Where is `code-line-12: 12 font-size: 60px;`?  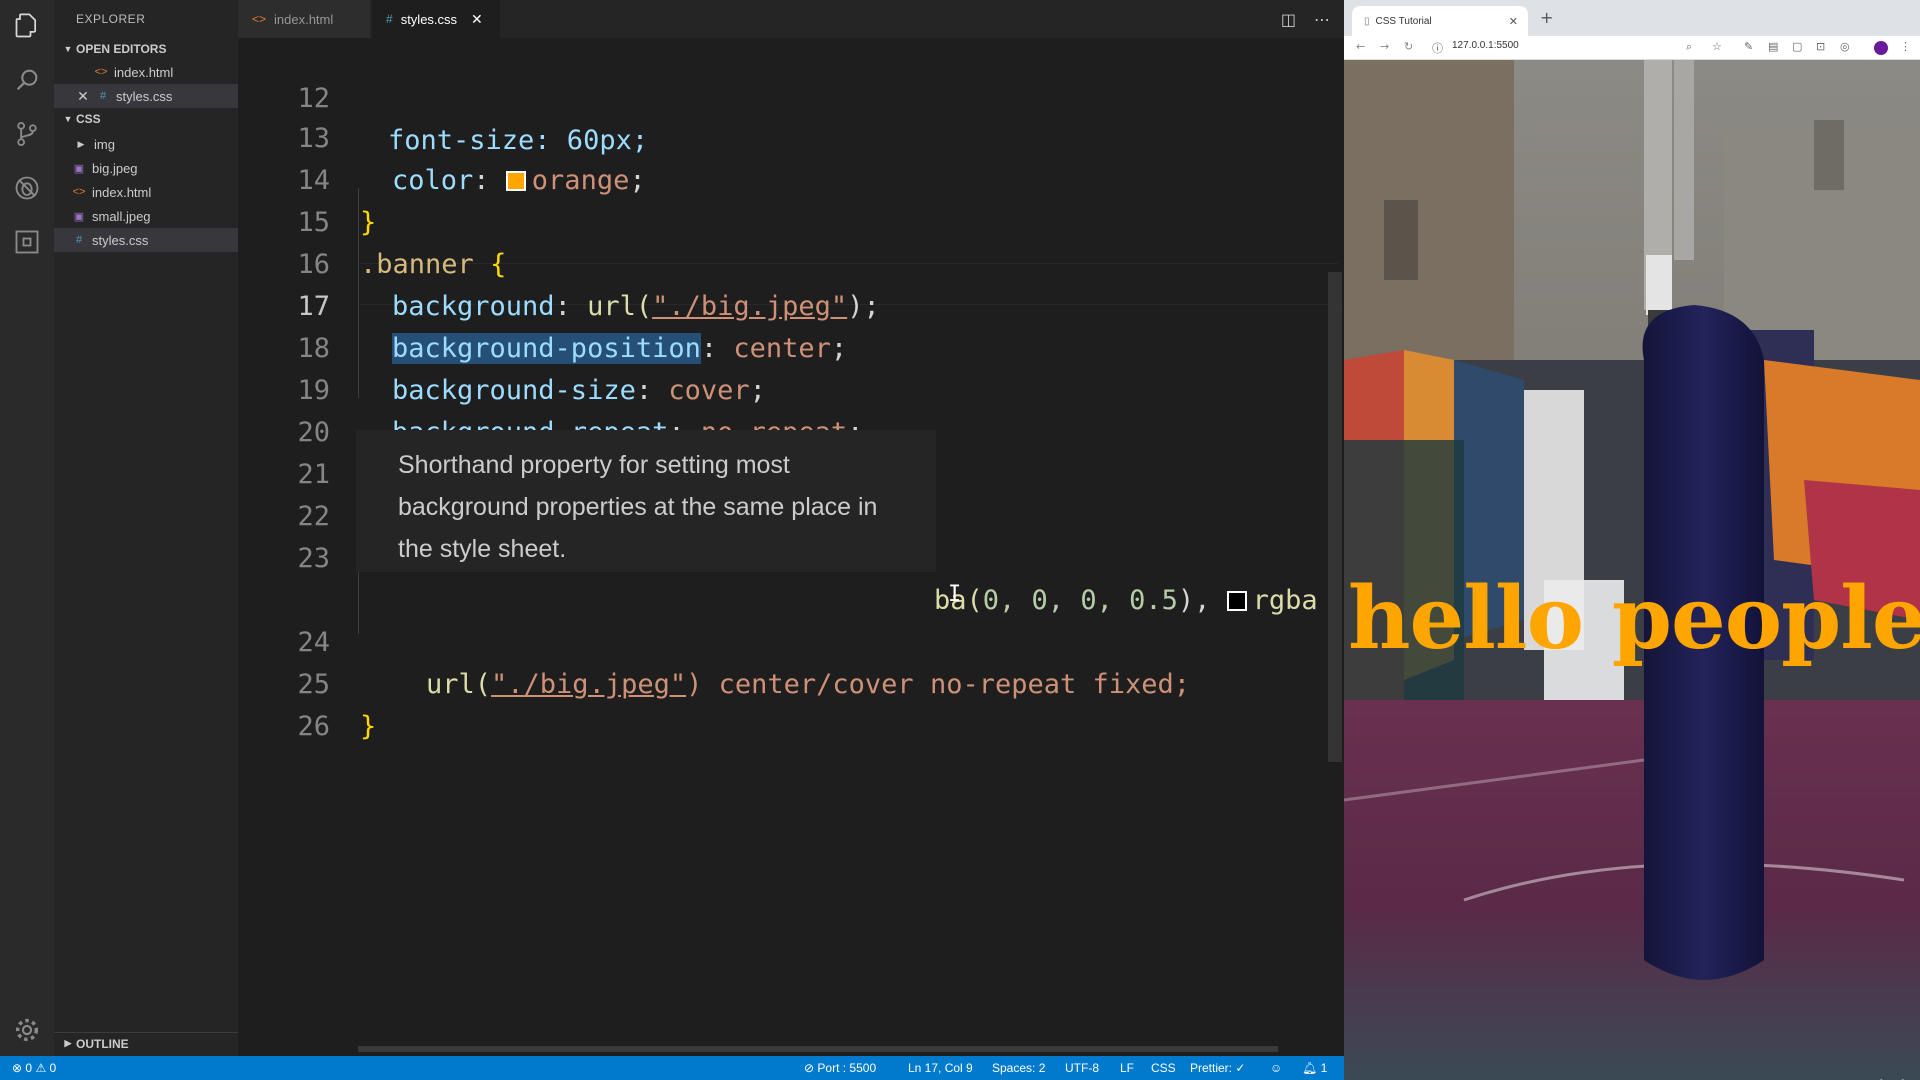 code-line-12: 12 font-size: 60px; is located at coordinates (791, 97).